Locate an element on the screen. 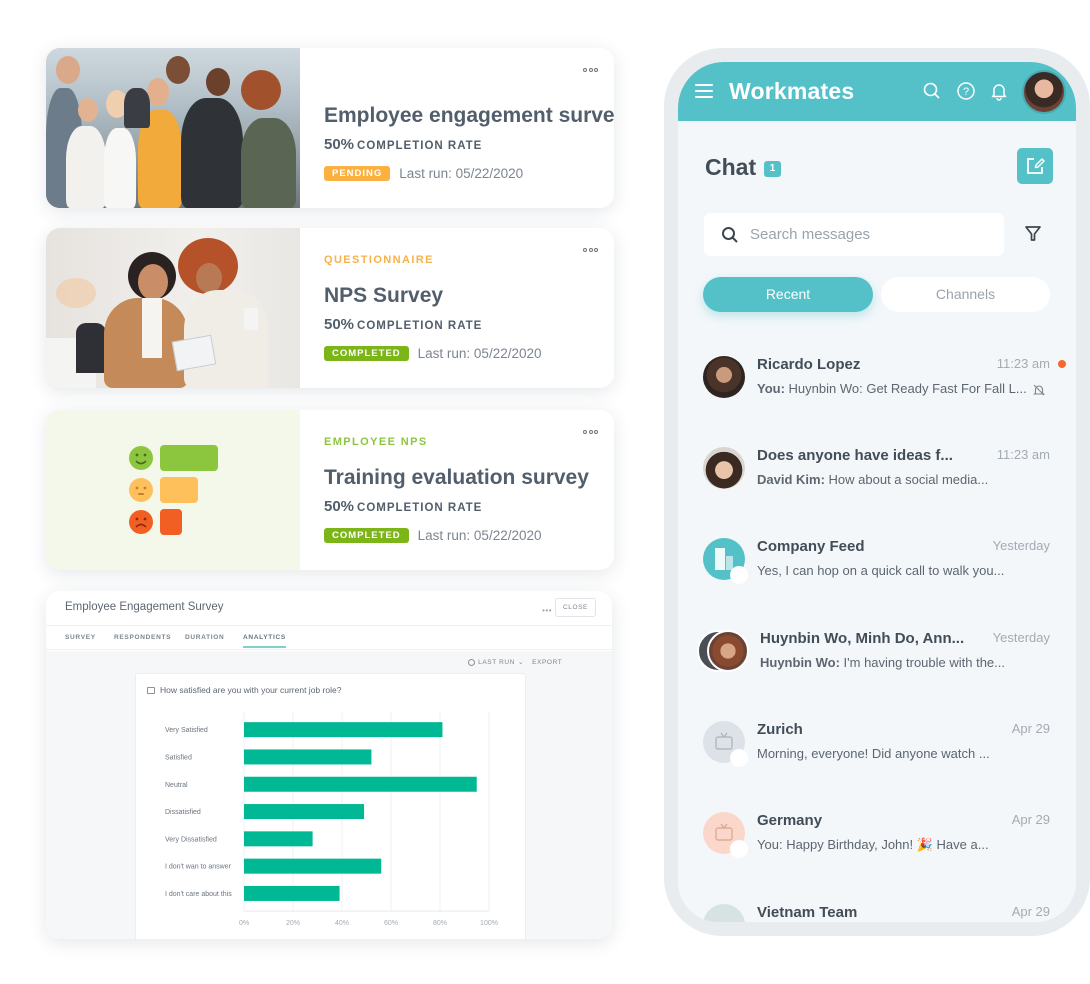  app-bar: Workmates ? is located at coordinates (877, 91).